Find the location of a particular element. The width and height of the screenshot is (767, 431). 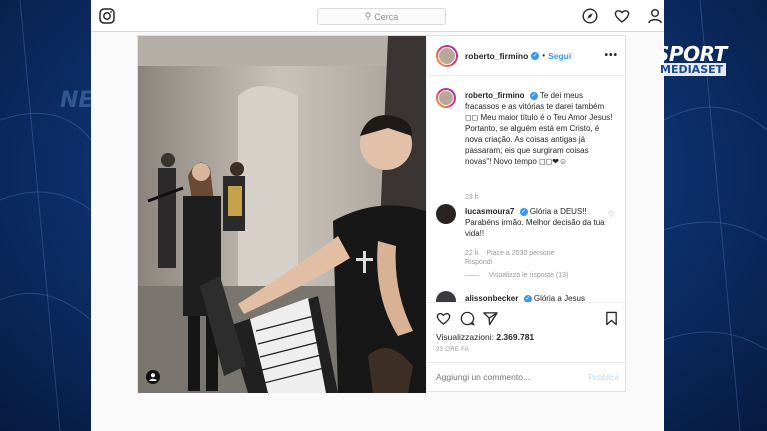

post-header: roberto_firmino ✓ • Segui ••• is located at coordinates (527, 56).